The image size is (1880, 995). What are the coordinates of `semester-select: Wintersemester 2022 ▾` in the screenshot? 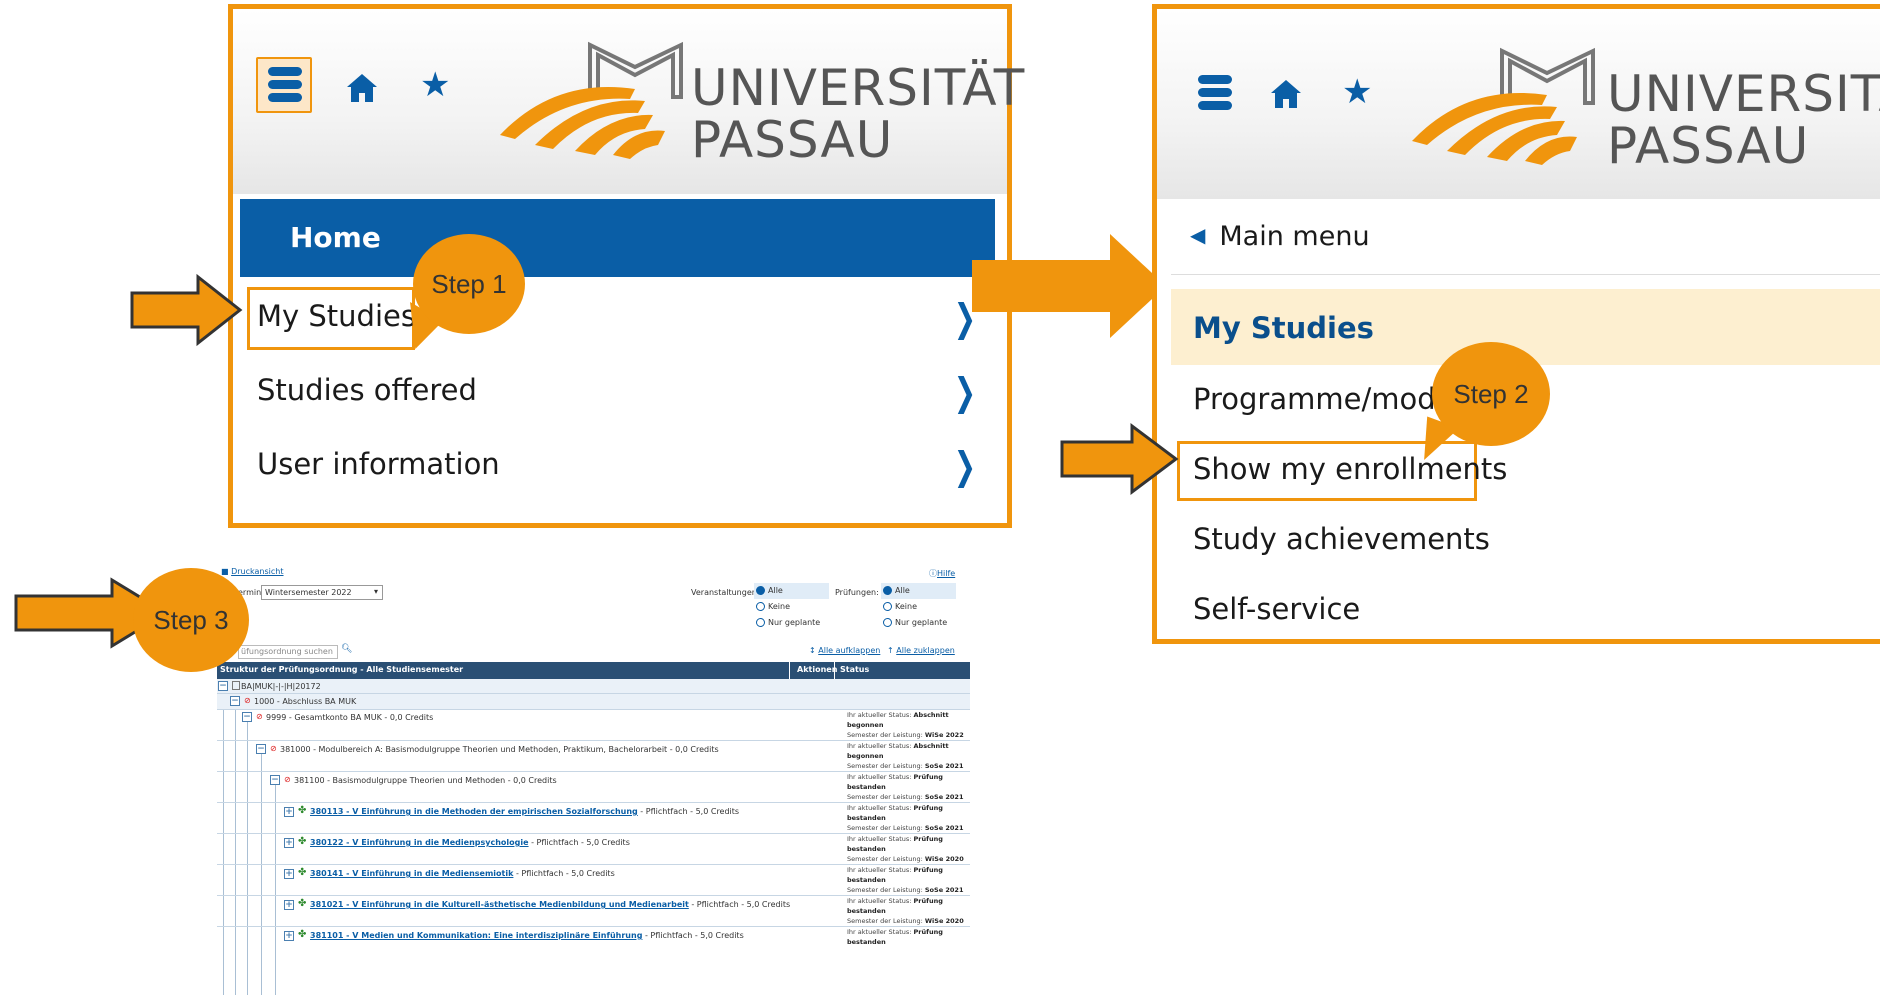 It's located at (322, 592).